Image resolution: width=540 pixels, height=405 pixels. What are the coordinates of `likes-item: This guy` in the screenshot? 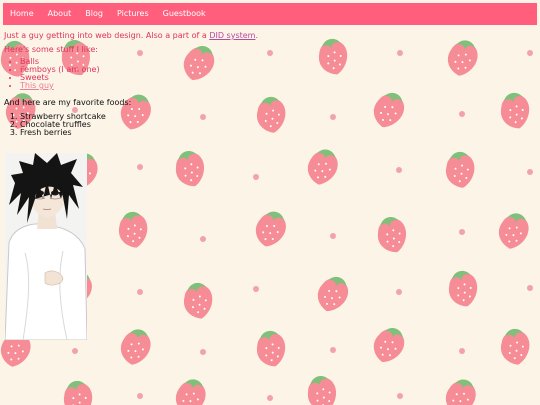 It's located at (60, 86).